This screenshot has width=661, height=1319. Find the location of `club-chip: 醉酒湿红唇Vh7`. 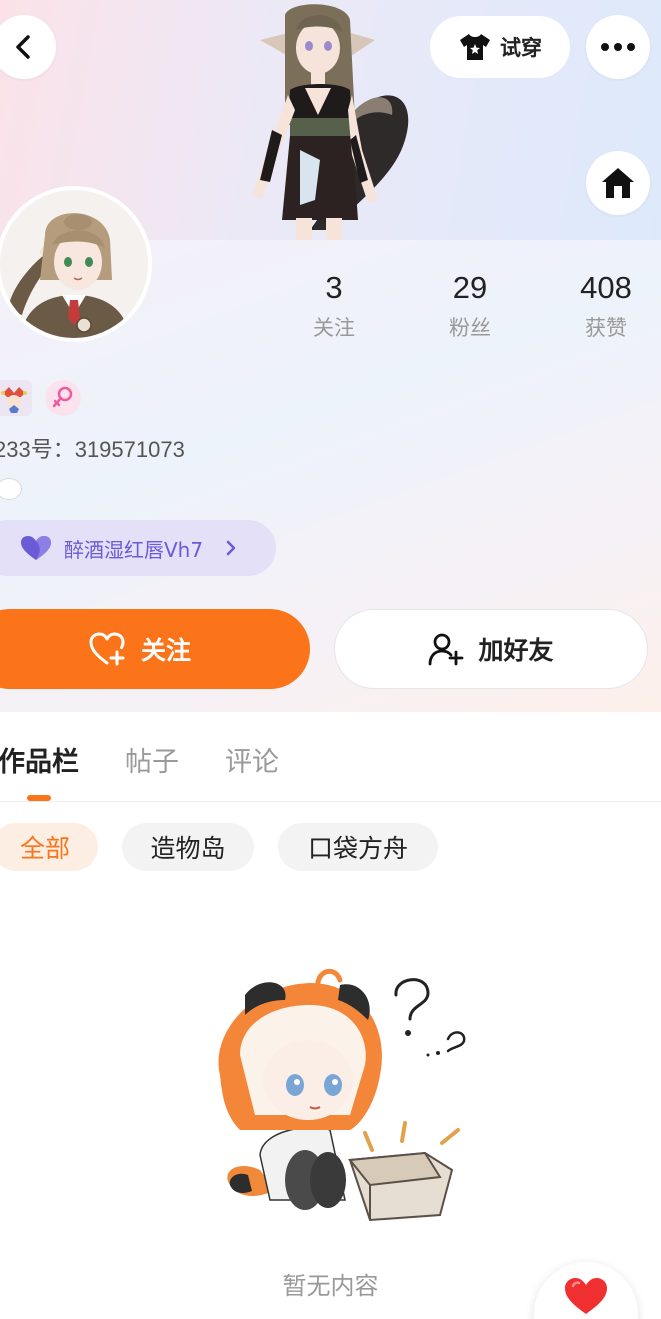

club-chip: 醉酒湿红唇Vh7 is located at coordinates (138, 548).